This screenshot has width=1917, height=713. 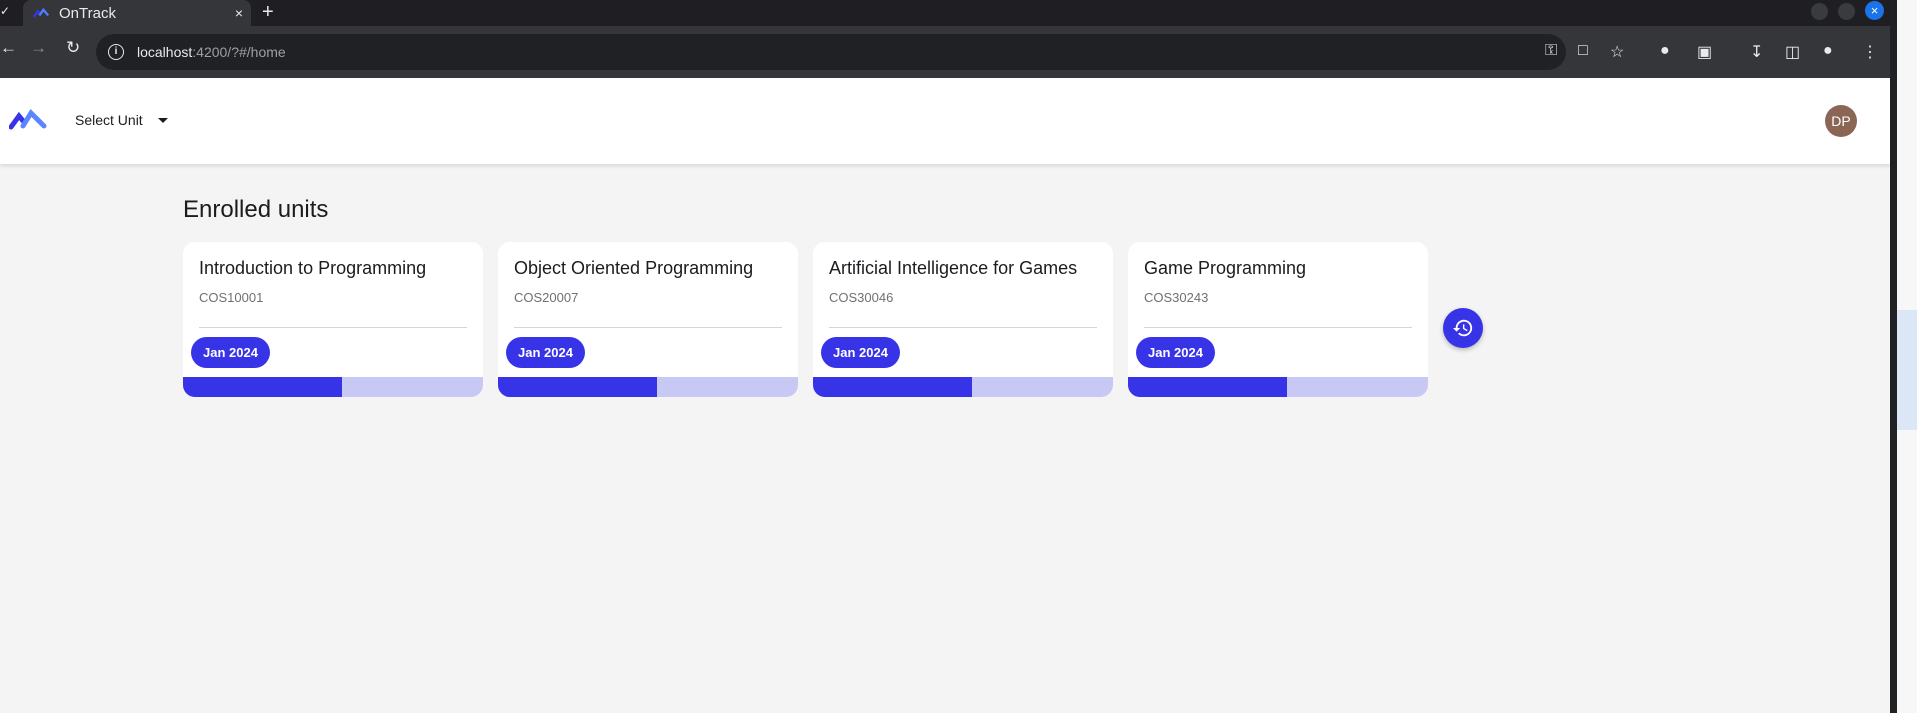 I want to click on unit-select-dropdown: Select Unit, so click(x=121, y=120).